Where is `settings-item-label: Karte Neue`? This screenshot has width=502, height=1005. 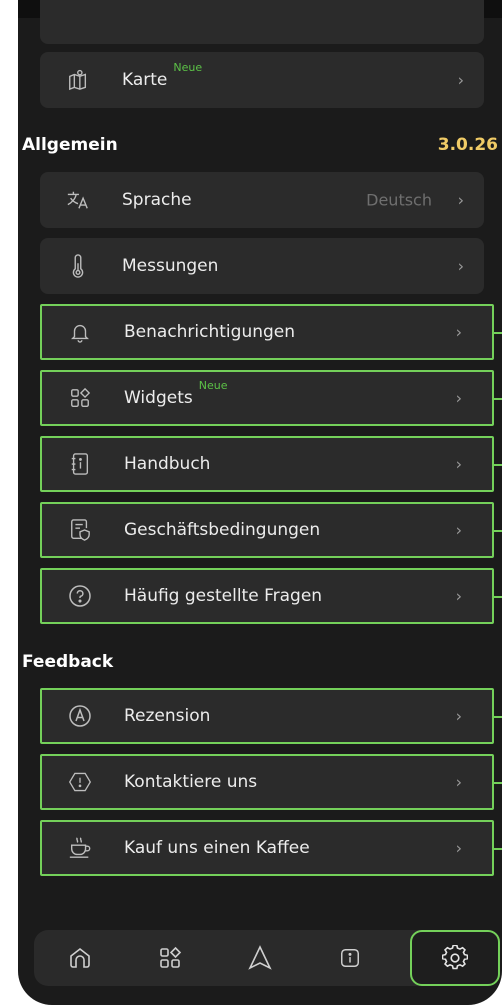
settings-item-label: Karte Neue is located at coordinates (162, 75).